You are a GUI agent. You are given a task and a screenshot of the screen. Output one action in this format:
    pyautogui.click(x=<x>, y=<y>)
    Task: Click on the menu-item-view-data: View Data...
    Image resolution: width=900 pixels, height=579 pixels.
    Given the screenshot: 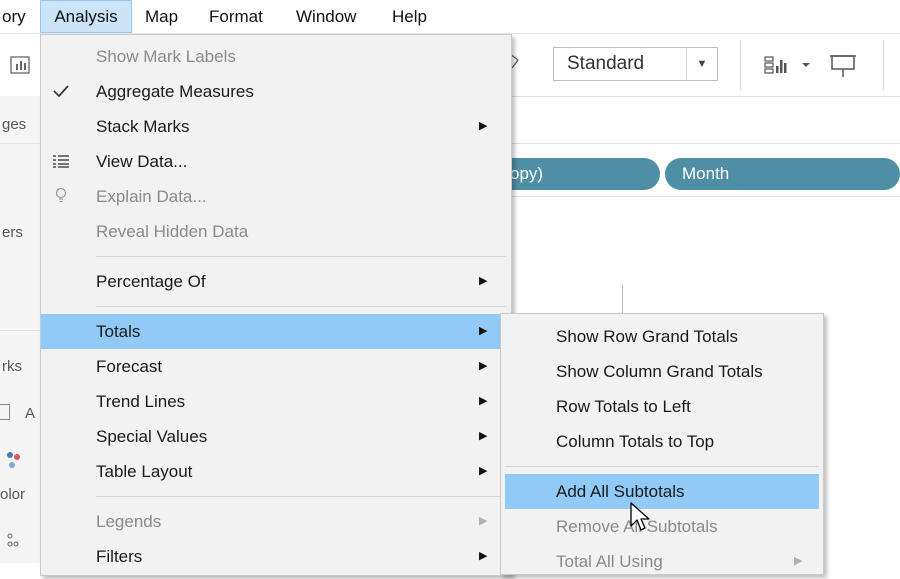 What is the action you would take?
    pyautogui.click(x=276, y=161)
    